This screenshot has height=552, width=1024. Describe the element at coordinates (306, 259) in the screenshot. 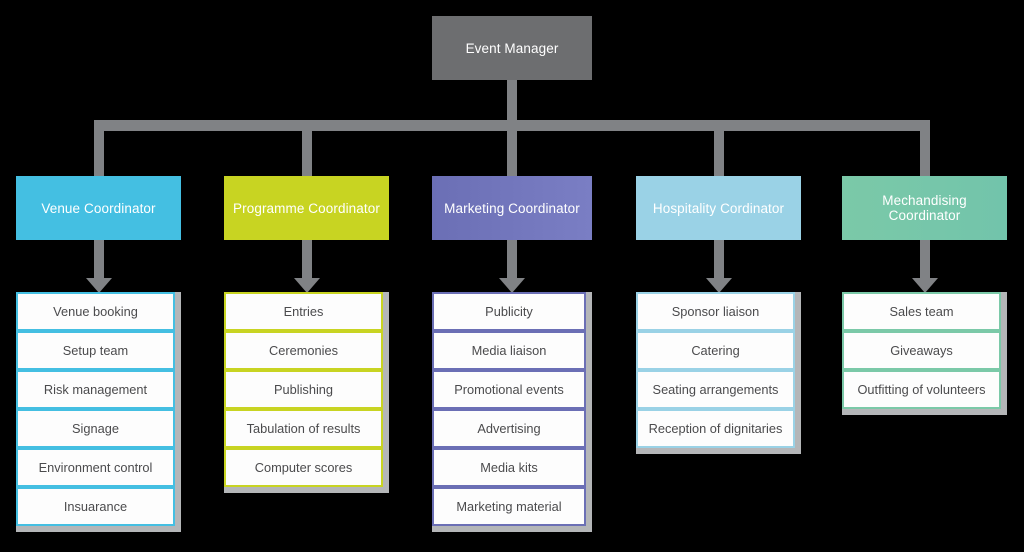

I see `connector-arrow-stem-programme` at that location.